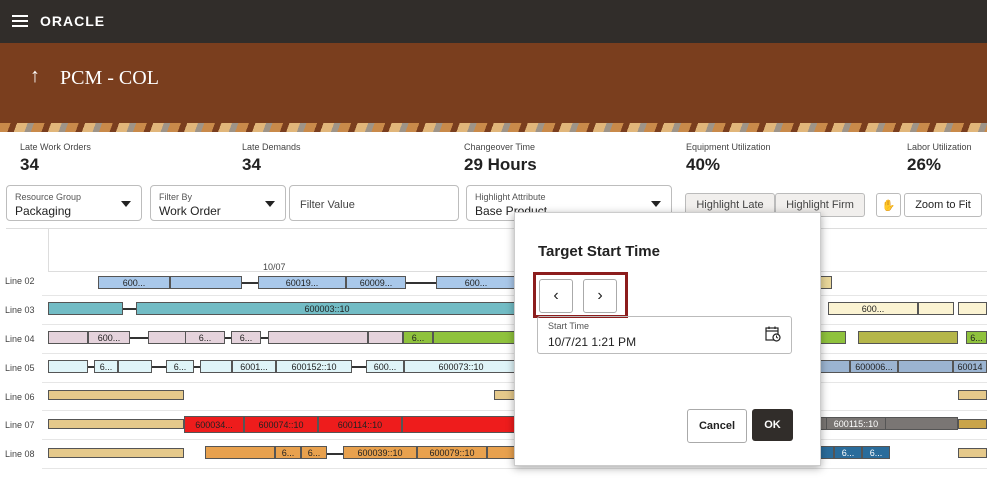 The width and height of the screenshot is (987, 493). Describe the element at coordinates (20, 21) in the screenshot. I see `menu-icon` at that location.